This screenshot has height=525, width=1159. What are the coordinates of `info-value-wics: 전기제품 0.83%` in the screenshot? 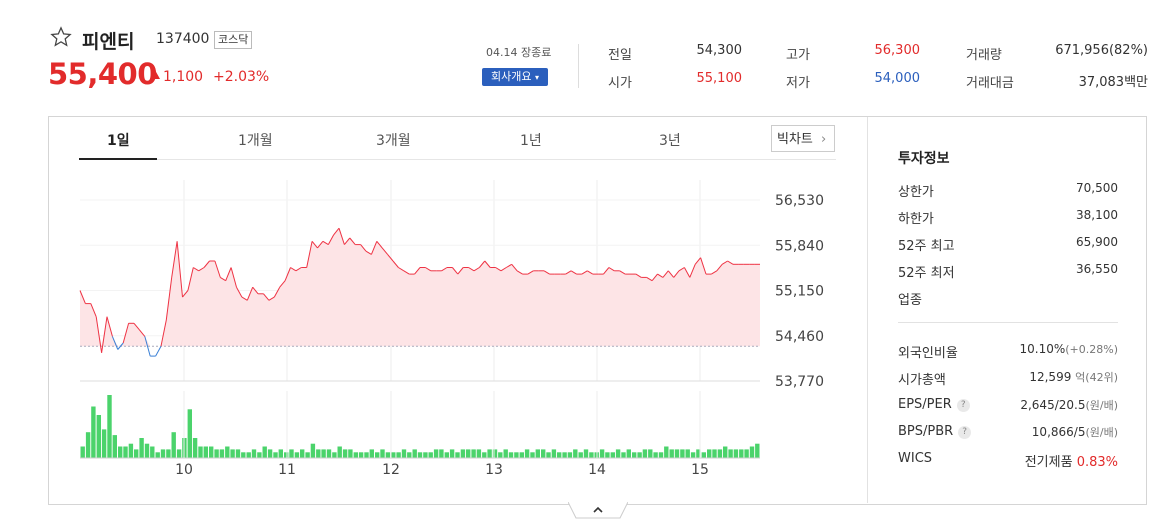 It's located at (1039, 460).